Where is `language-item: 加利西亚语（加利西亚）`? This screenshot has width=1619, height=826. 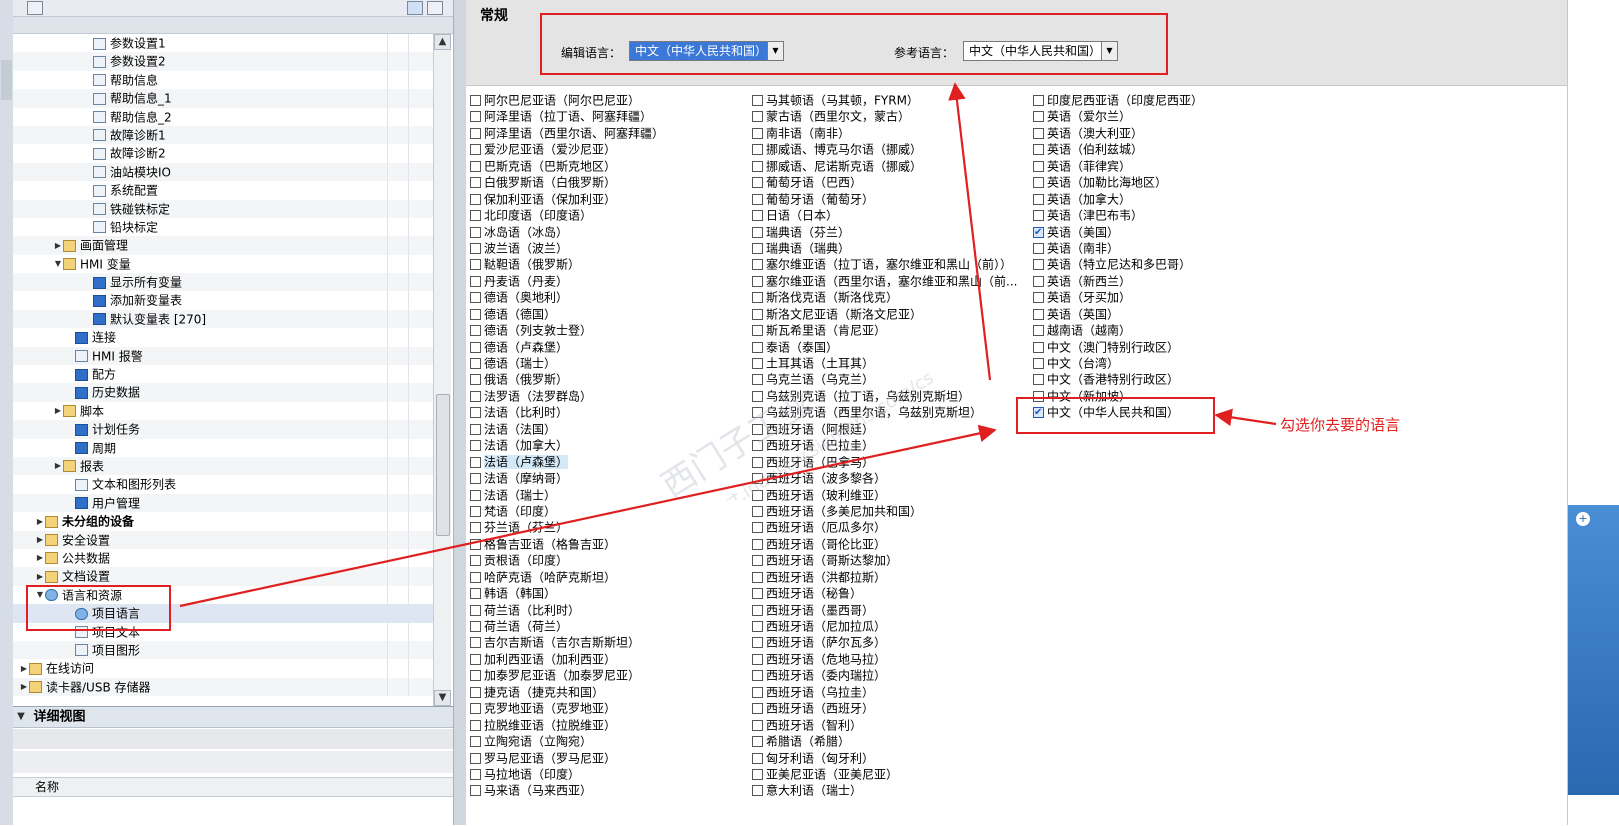
language-item: 加利西亚语（加利西亚） is located at coordinates (567, 659).